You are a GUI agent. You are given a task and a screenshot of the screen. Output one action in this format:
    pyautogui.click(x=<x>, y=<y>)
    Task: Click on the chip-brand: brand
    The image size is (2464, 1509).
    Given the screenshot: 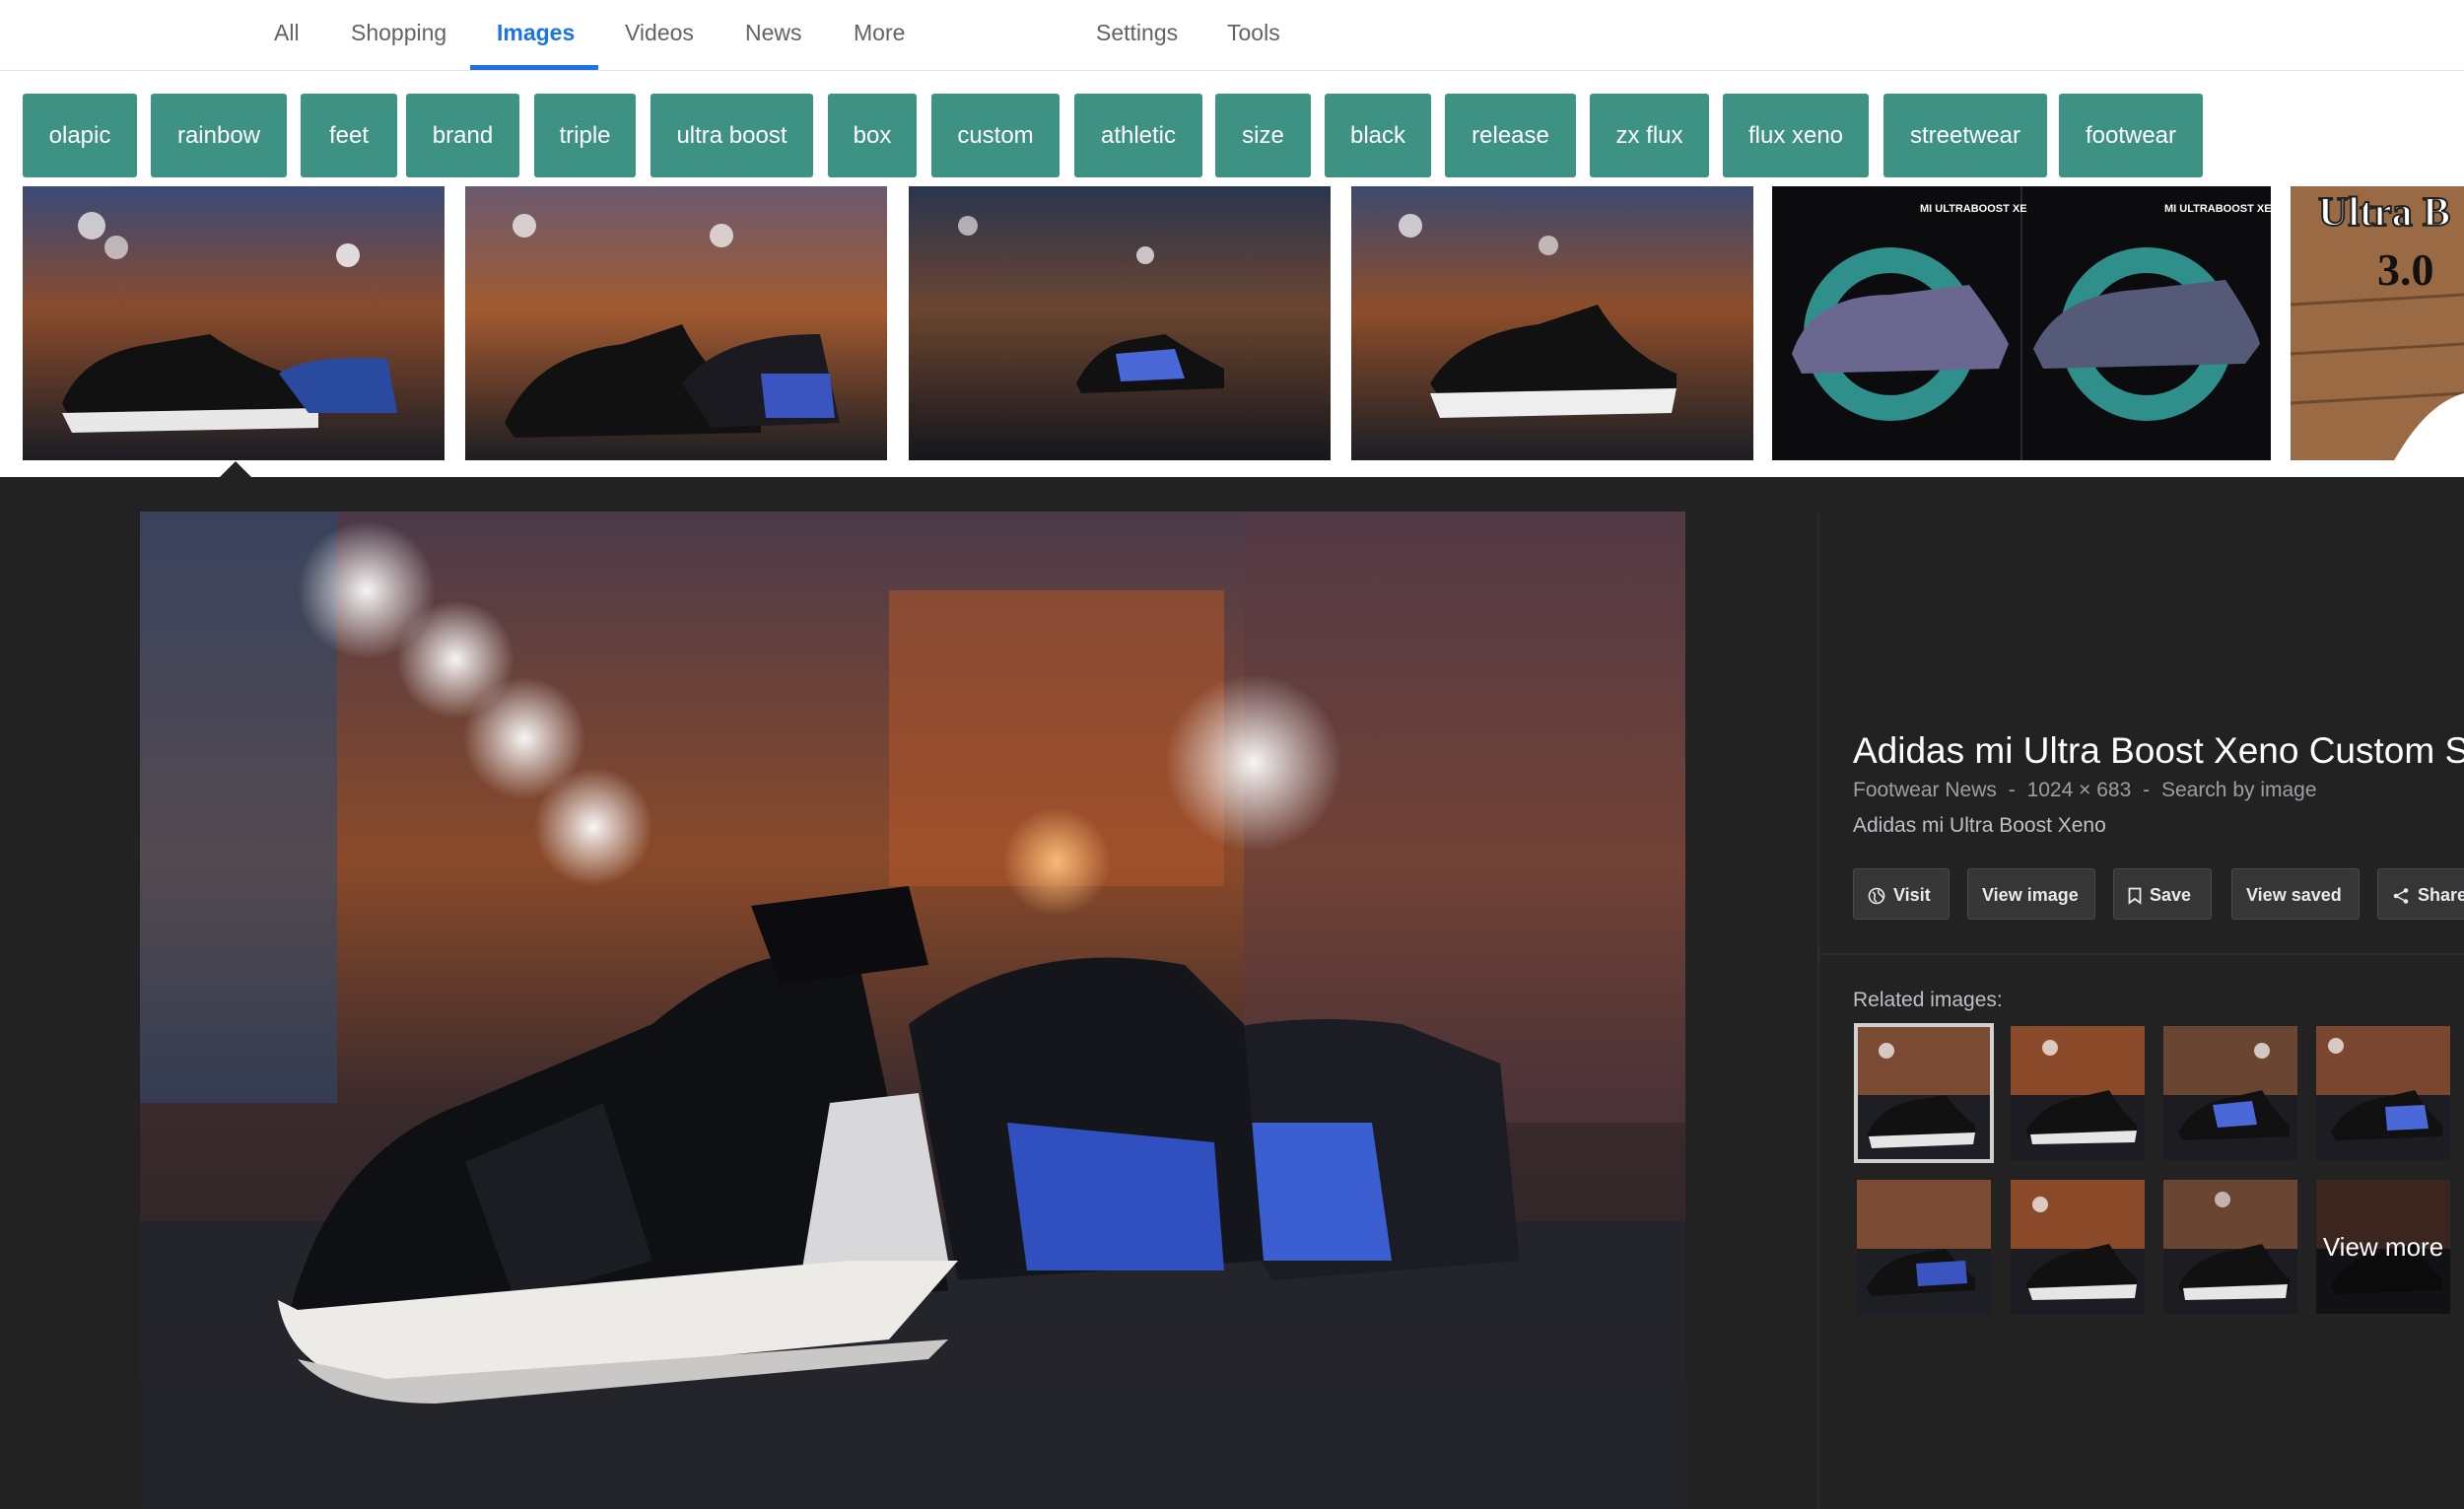 What is the action you would take?
    pyautogui.click(x=462, y=135)
    